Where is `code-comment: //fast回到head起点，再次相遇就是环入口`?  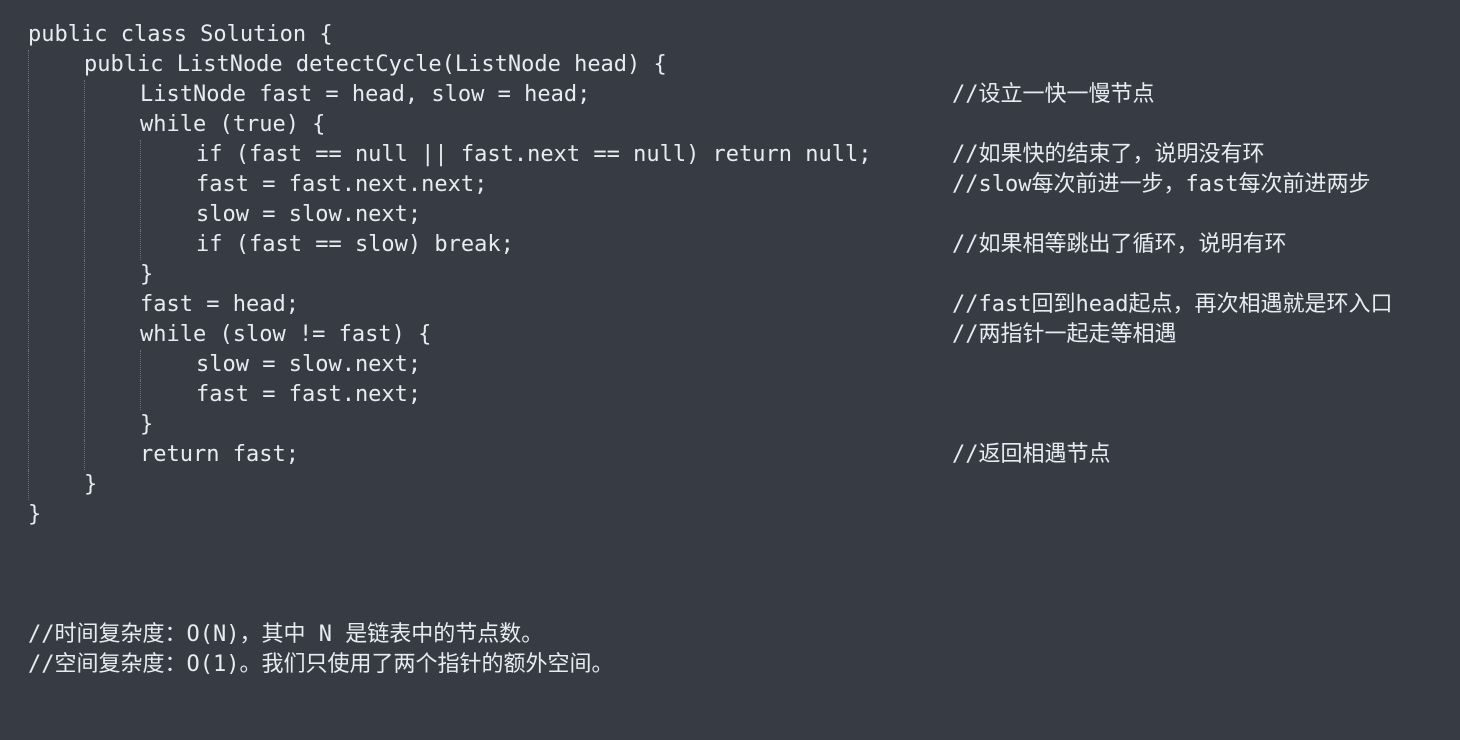
code-comment: //fast回到head起点，再次相遇就是环入口 is located at coordinates (1172, 304).